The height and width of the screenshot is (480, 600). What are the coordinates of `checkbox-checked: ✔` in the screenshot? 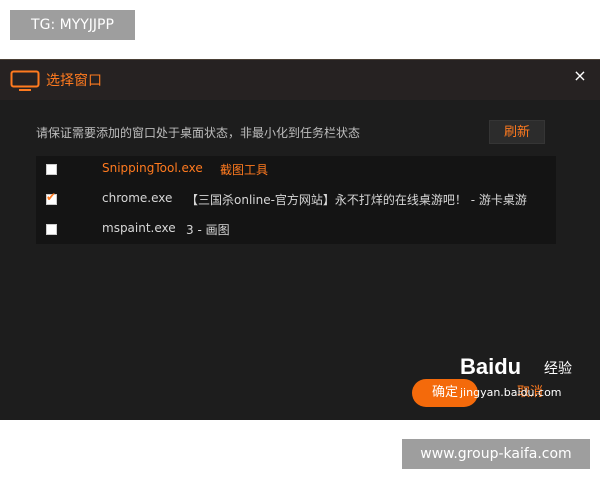 It's located at (51, 197).